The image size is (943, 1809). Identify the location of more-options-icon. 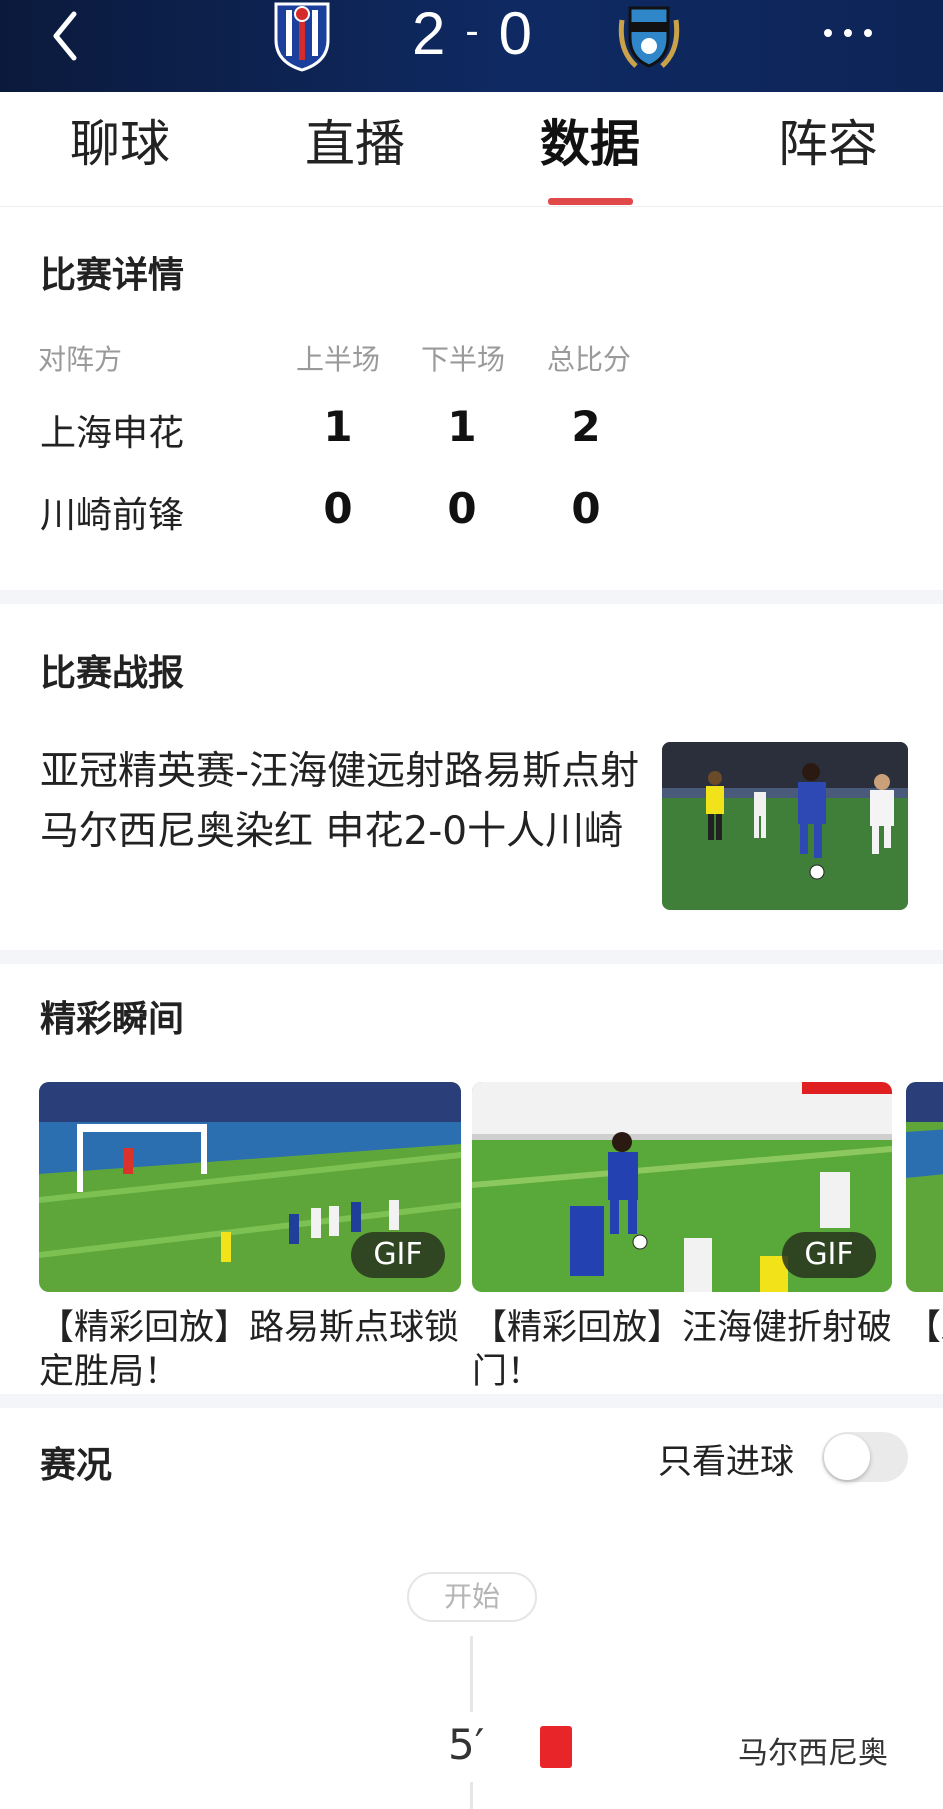
(848, 33).